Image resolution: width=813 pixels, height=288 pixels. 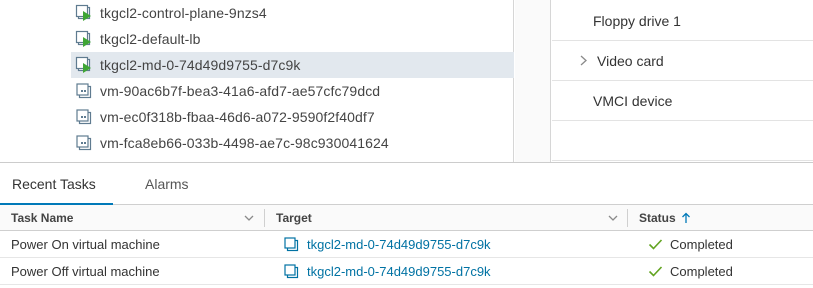 What do you see at coordinates (682, 141) in the screenshot?
I see `hardware-row-more` at bounding box center [682, 141].